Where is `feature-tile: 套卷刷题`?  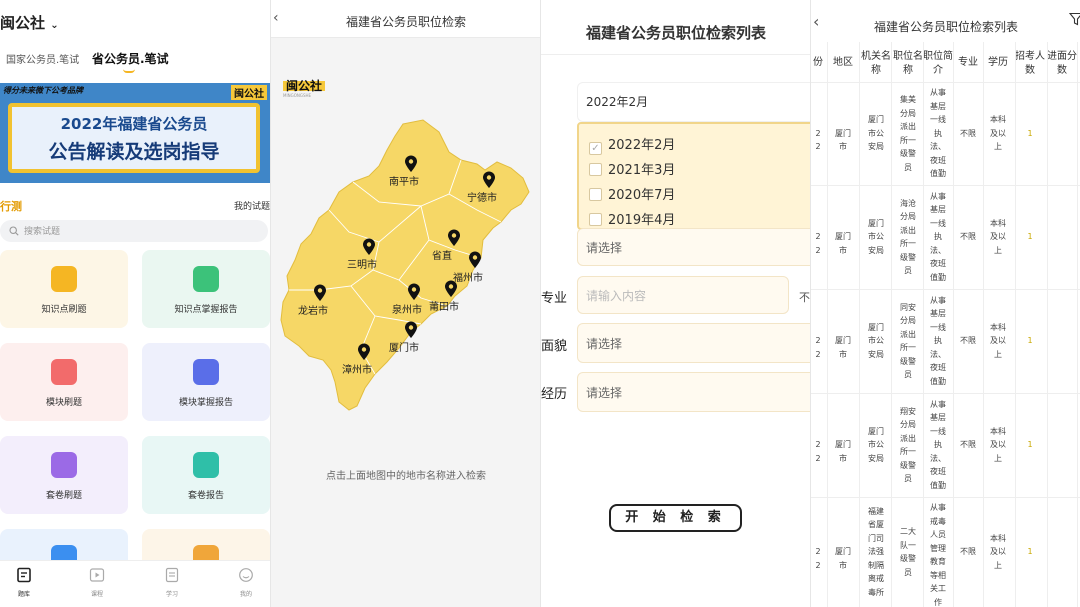
feature-tile: 套卷刷题 is located at coordinates (64, 475).